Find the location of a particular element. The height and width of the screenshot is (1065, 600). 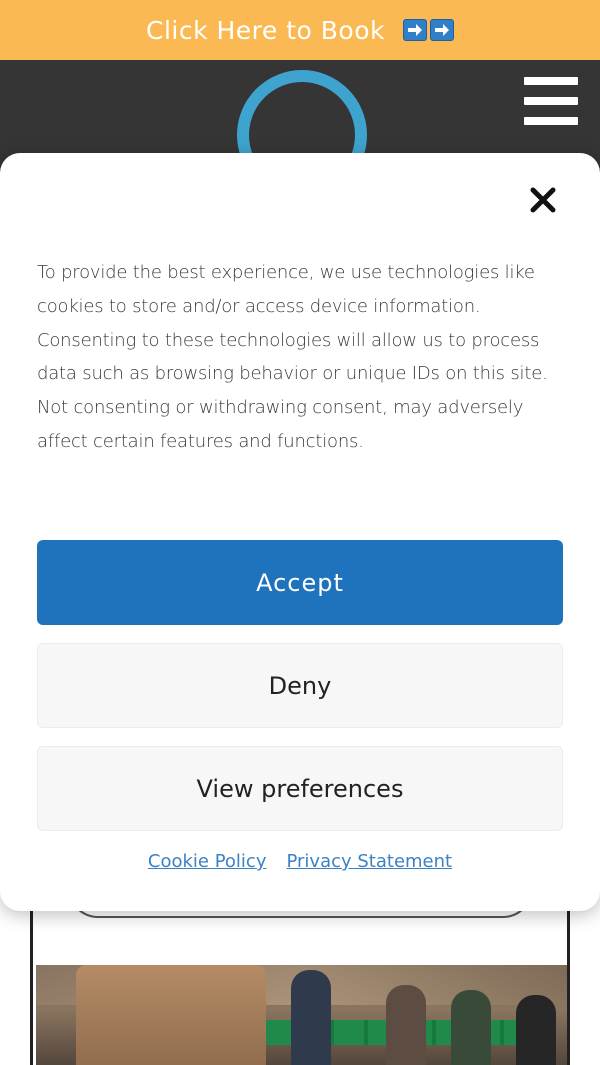

deny-button: Deny is located at coordinates (300, 685).